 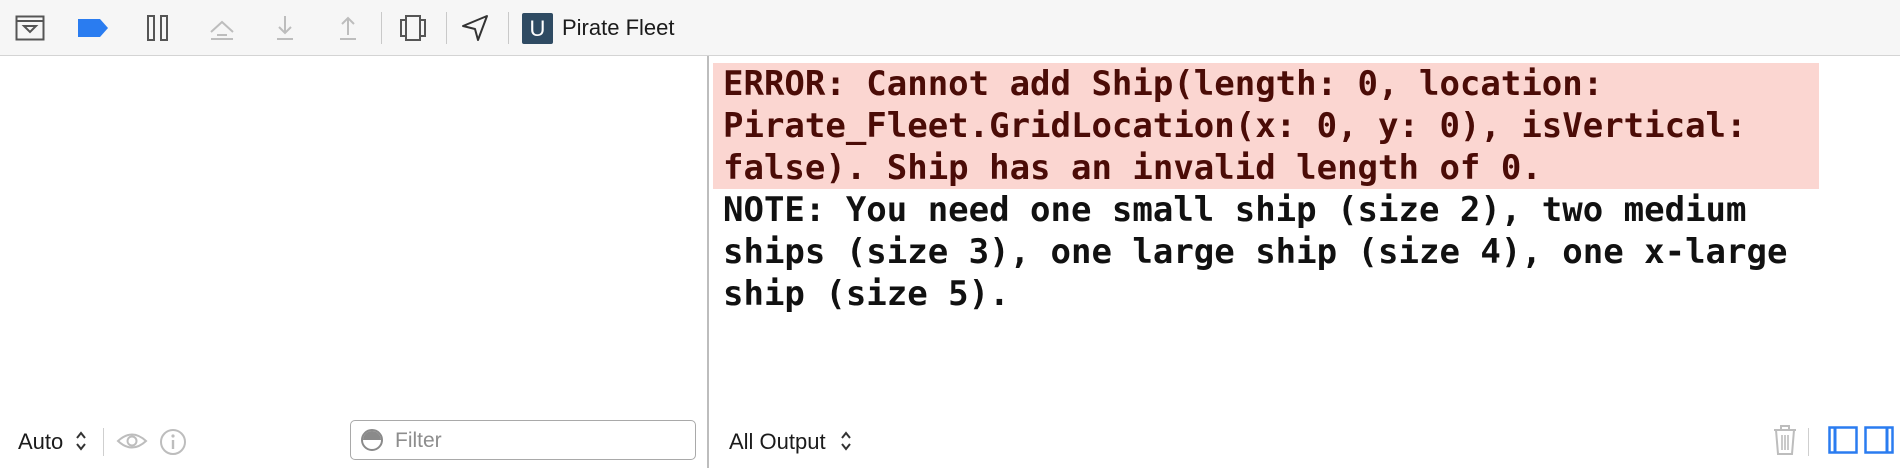 I want to click on left-panel-icon, so click(x=1843, y=440).